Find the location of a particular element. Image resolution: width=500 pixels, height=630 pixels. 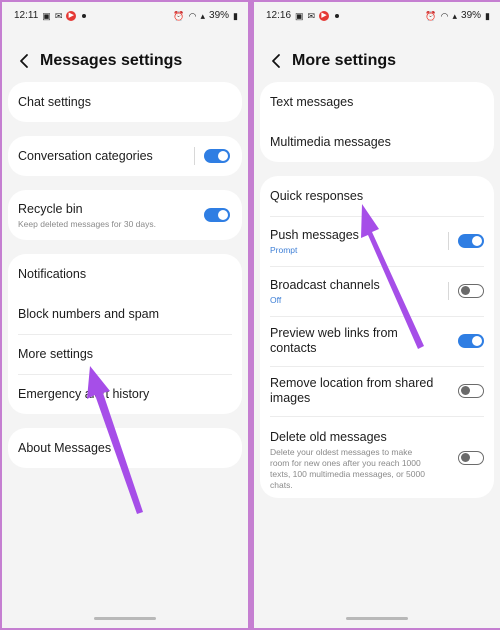

delete-old-messages-desc-line1: Delete your oldest messages to make is located at coordinates (341, 452).